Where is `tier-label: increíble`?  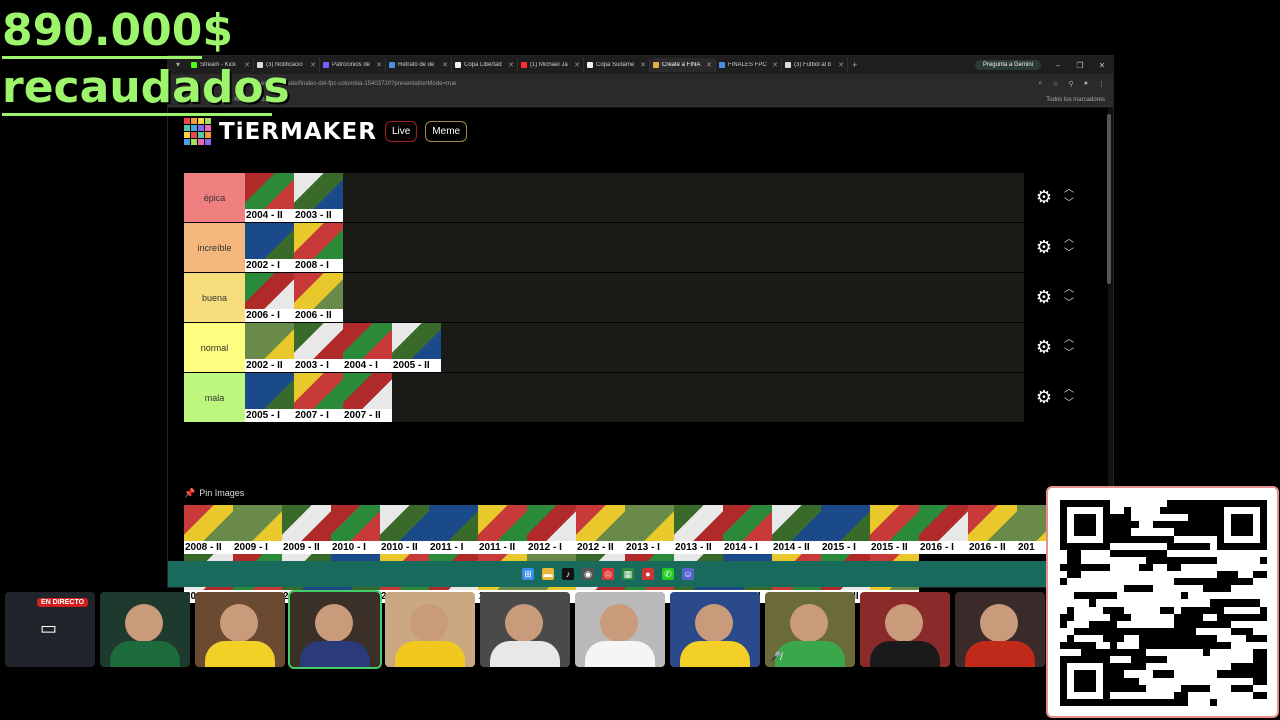
tier-label: increíble is located at coordinates (214, 247).